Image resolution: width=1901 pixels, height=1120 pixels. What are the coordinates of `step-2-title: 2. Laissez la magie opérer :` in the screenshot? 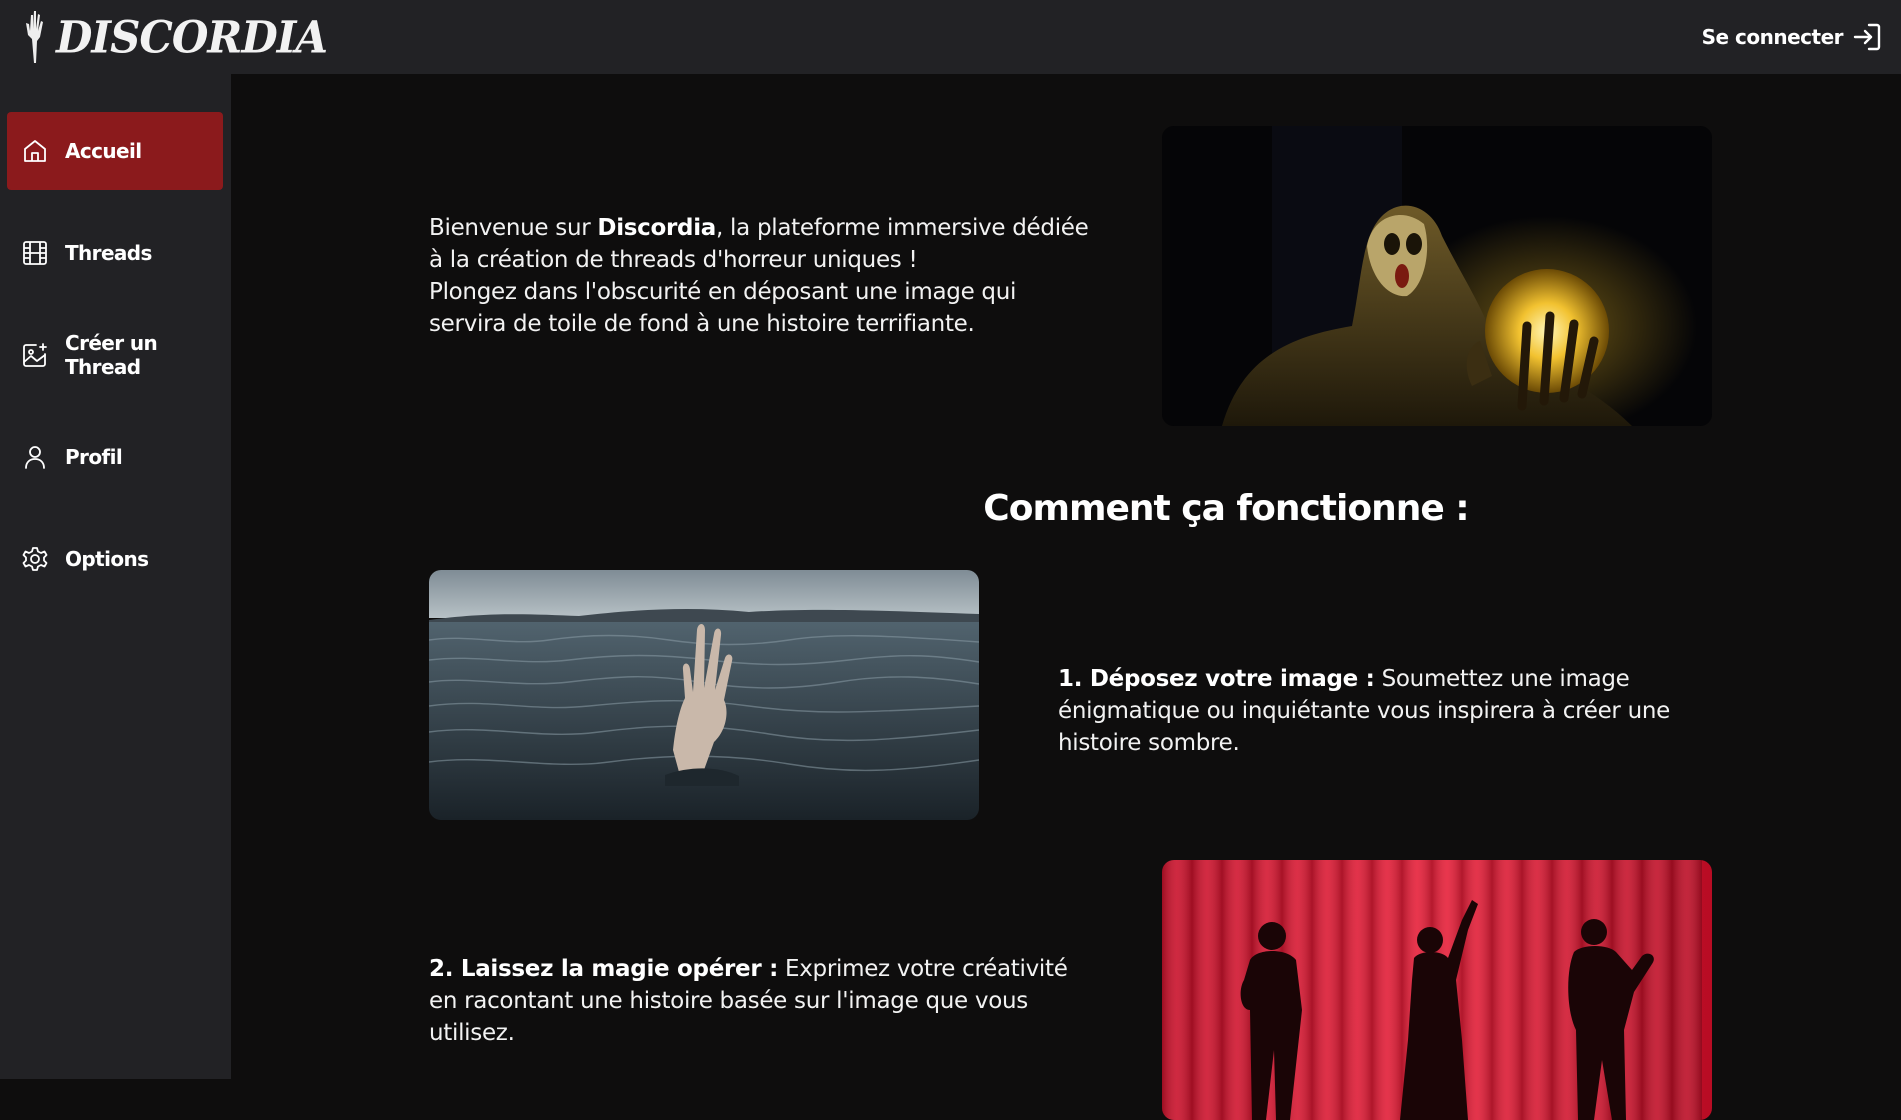 It's located at (603, 969).